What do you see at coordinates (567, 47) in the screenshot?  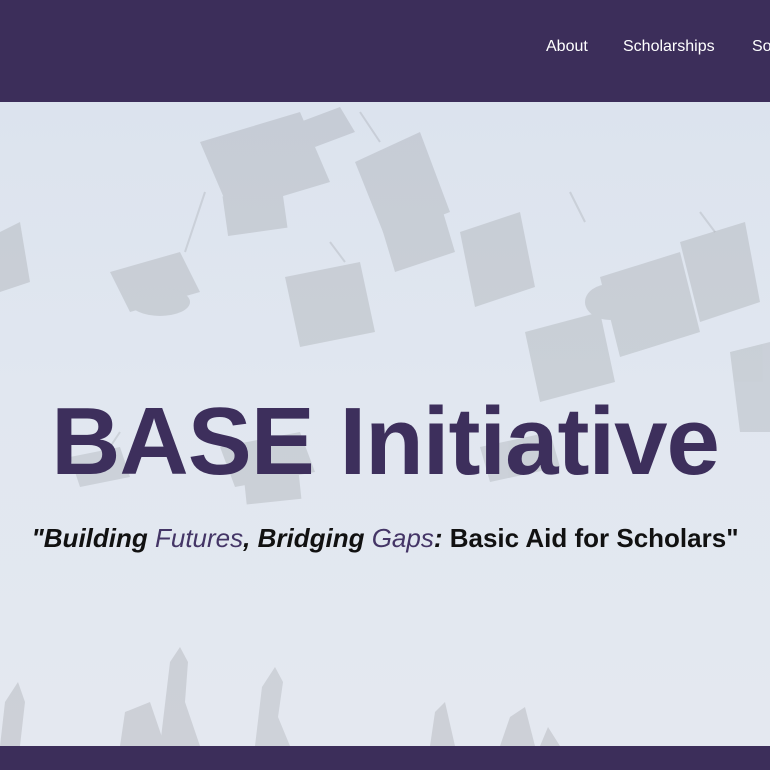 I see `nav-link-about: About` at bounding box center [567, 47].